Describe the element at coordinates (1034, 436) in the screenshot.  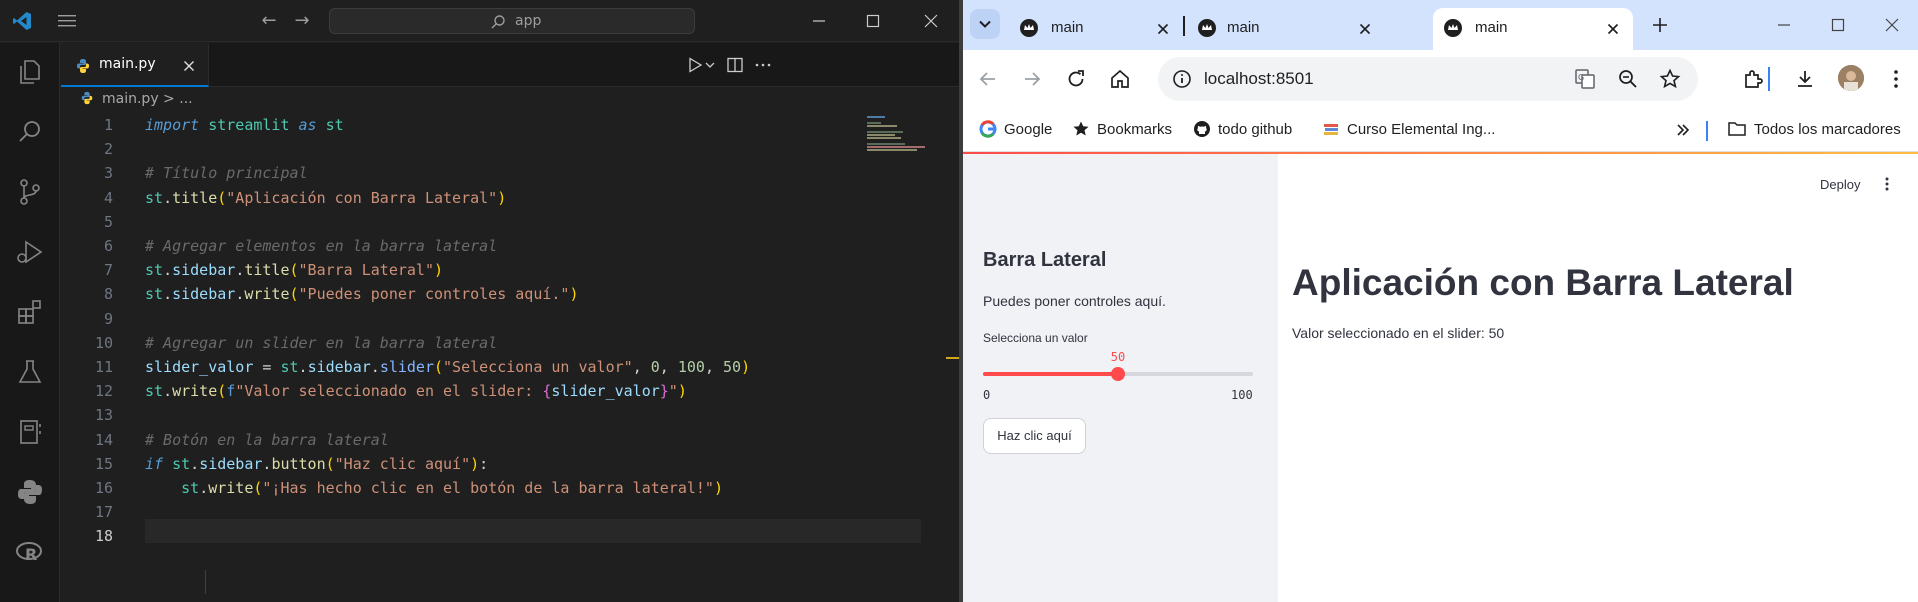
I see `haz-clic-button: Haz clic aquí` at that location.